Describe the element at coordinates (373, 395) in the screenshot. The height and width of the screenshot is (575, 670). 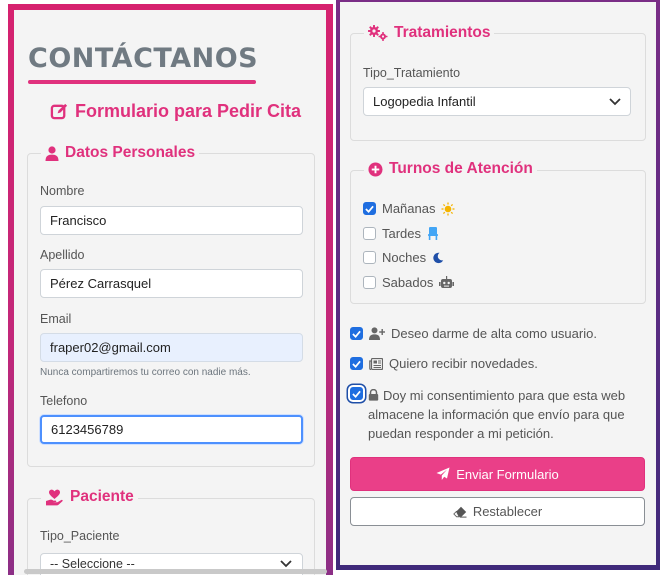
I see `lock-icon` at that location.